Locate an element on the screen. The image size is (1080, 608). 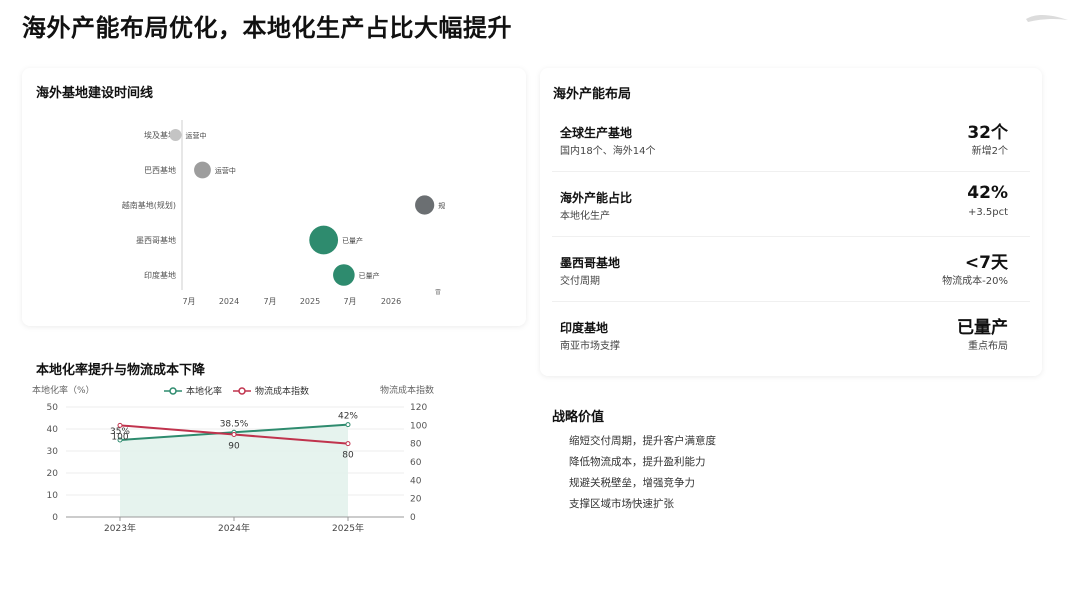
brush-stroke-decoration is located at coordinates (1047, 18).